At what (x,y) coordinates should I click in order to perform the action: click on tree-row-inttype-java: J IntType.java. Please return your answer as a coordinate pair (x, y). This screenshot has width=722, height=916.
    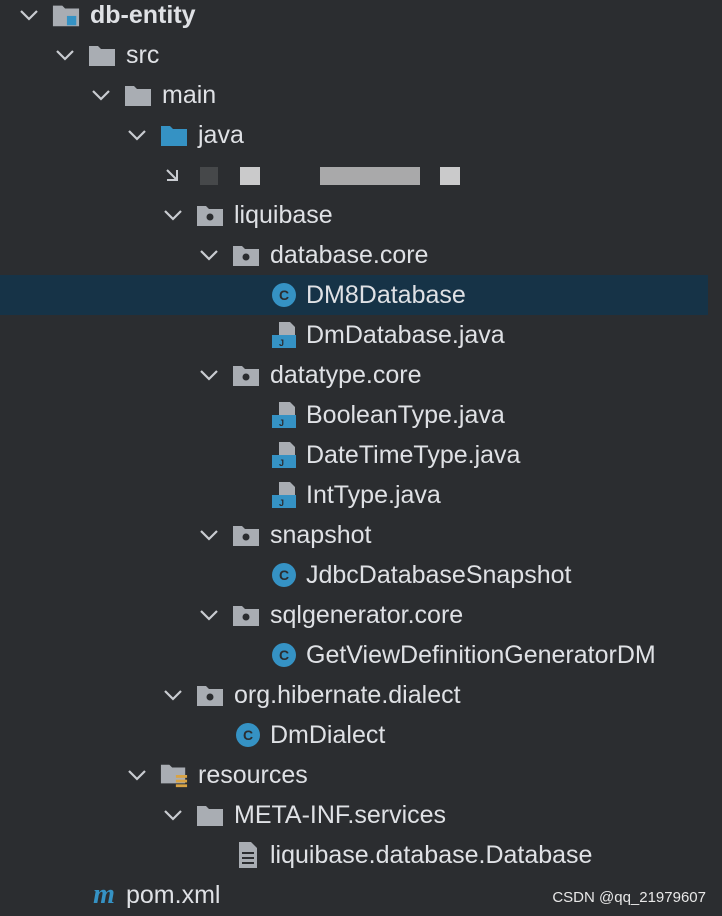
    Looking at the image, I should click on (354, 495).